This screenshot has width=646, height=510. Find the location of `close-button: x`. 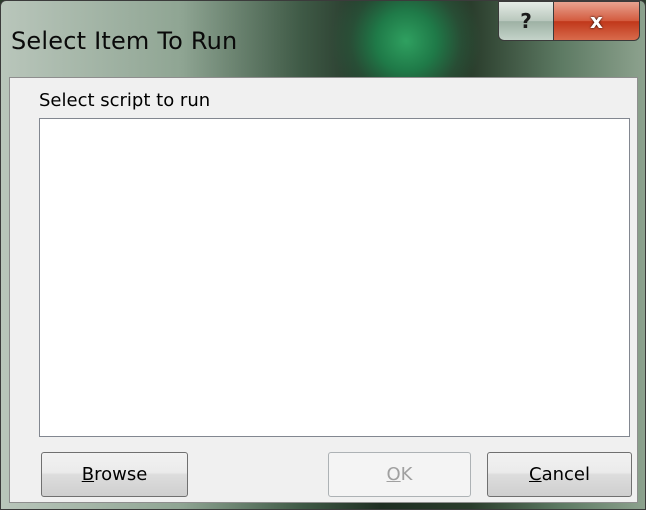

close-button: x is located at coordinates (597, 21).